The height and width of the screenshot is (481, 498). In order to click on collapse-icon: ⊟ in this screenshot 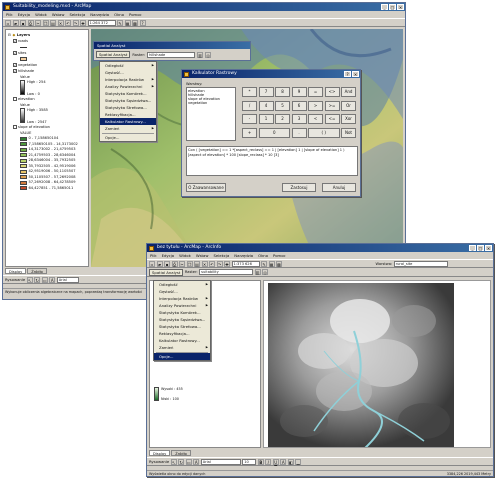, I will do `click(9, 35)`.